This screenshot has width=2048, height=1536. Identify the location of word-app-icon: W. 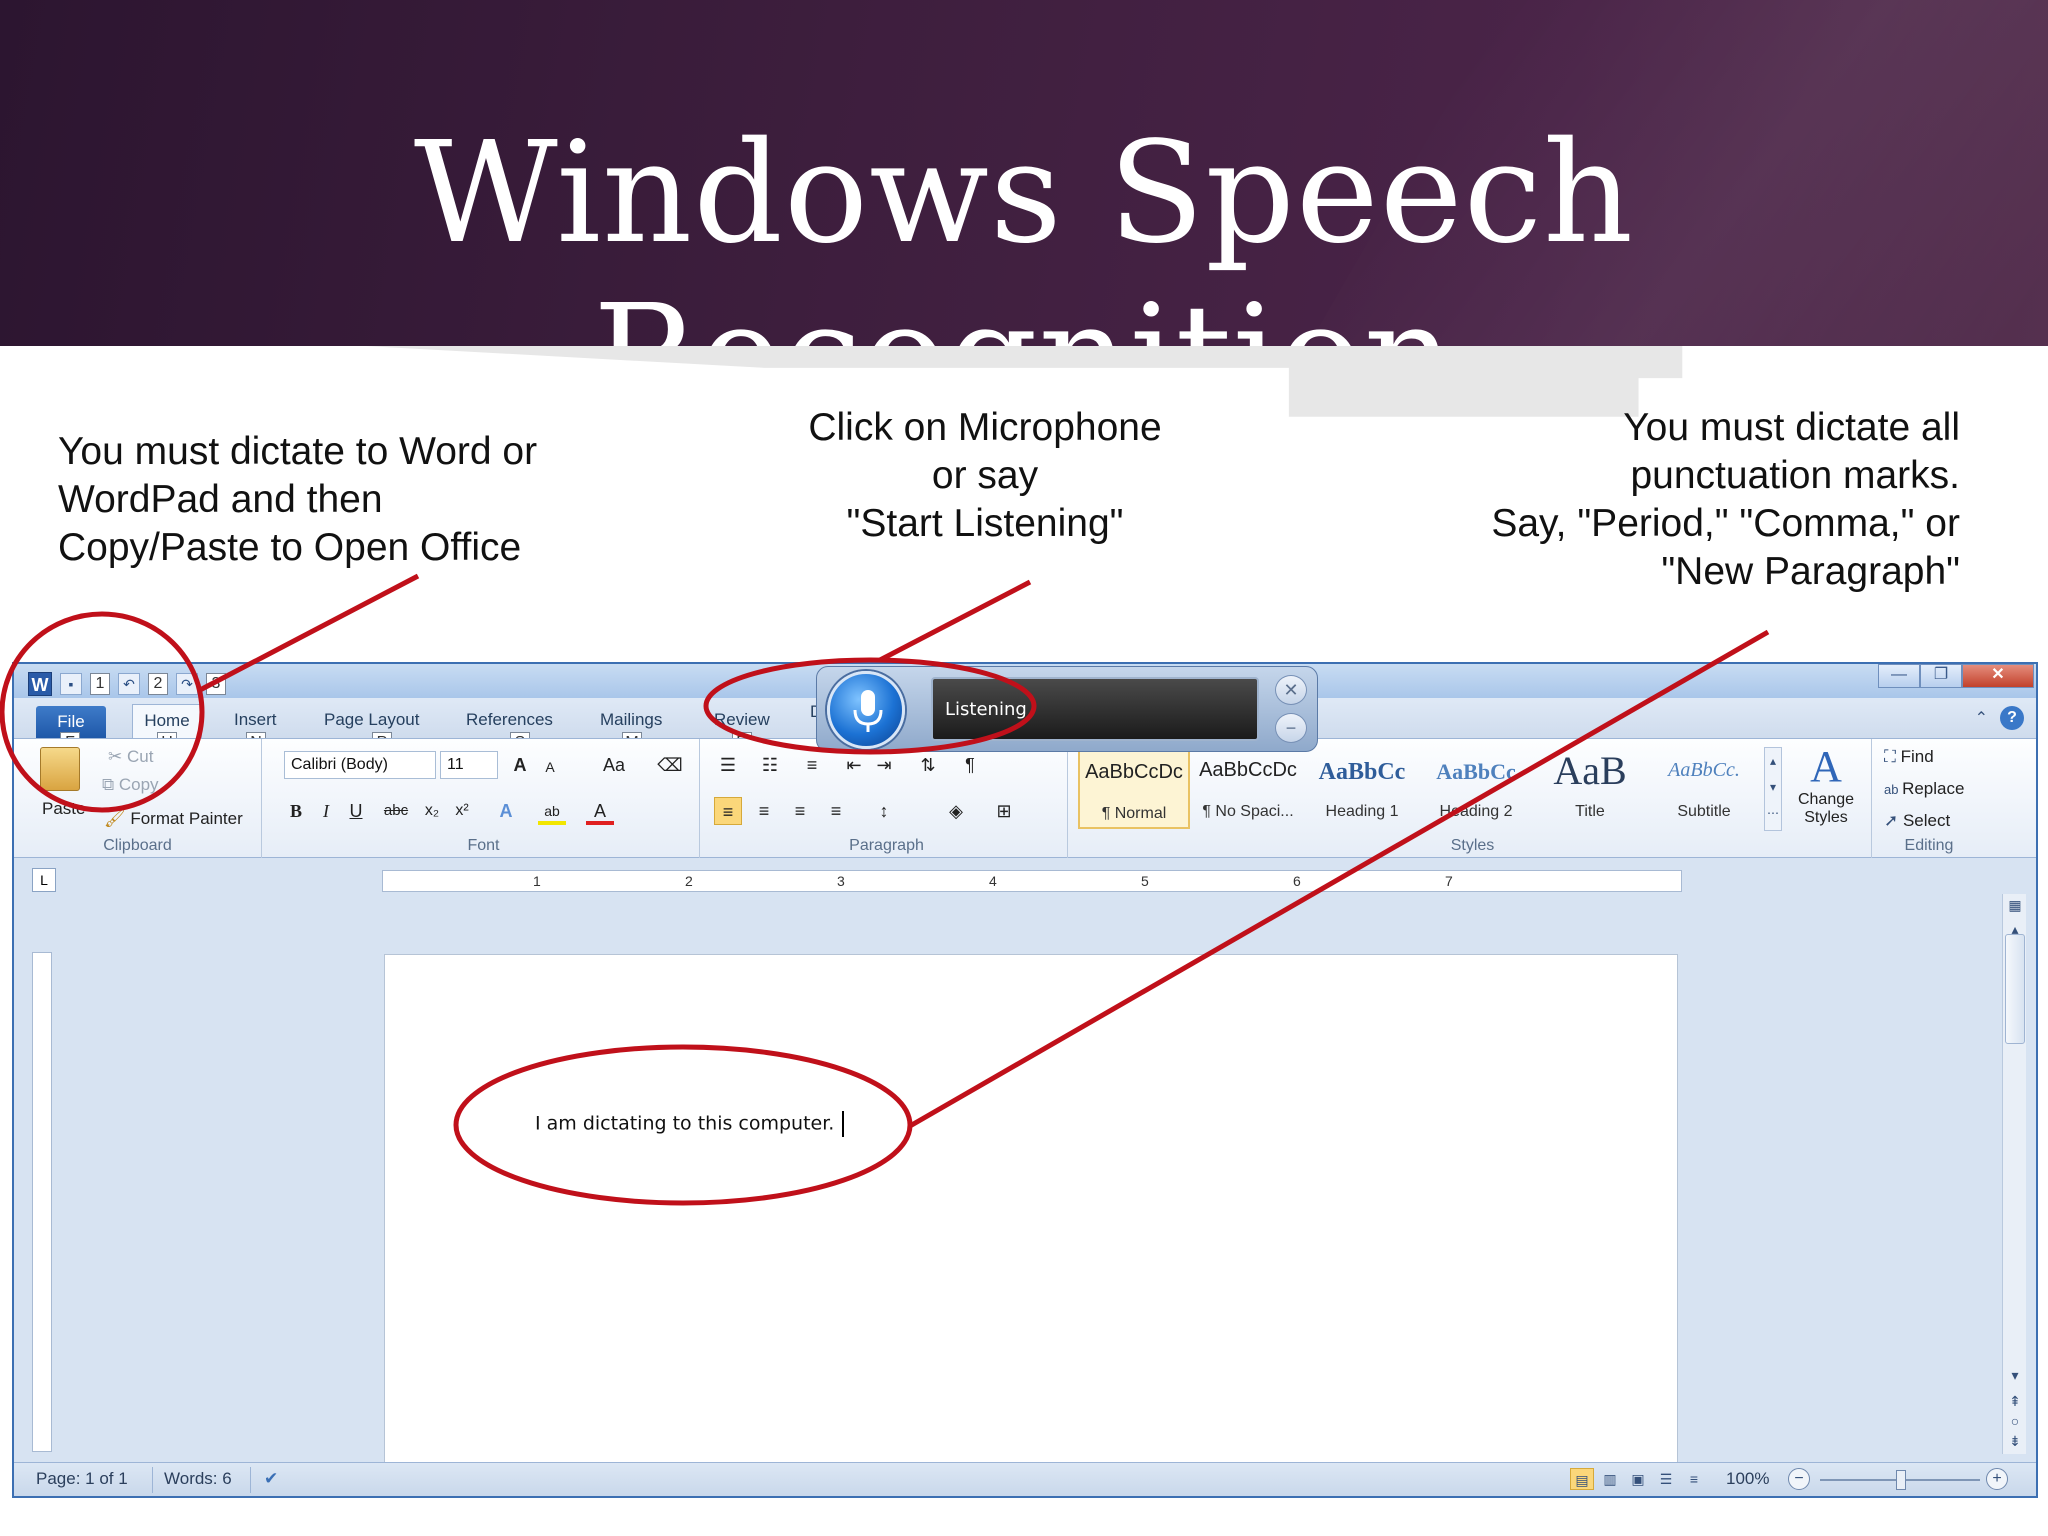
(40, 684).